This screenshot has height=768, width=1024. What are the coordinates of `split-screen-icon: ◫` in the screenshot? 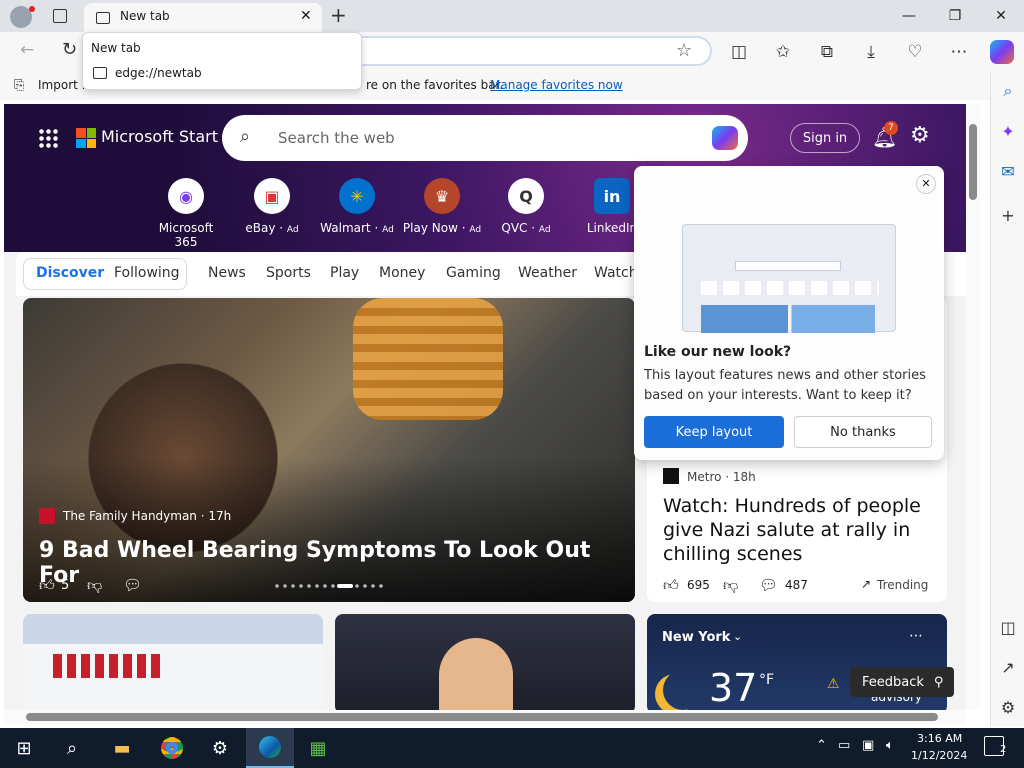 It's located at (739, 52).